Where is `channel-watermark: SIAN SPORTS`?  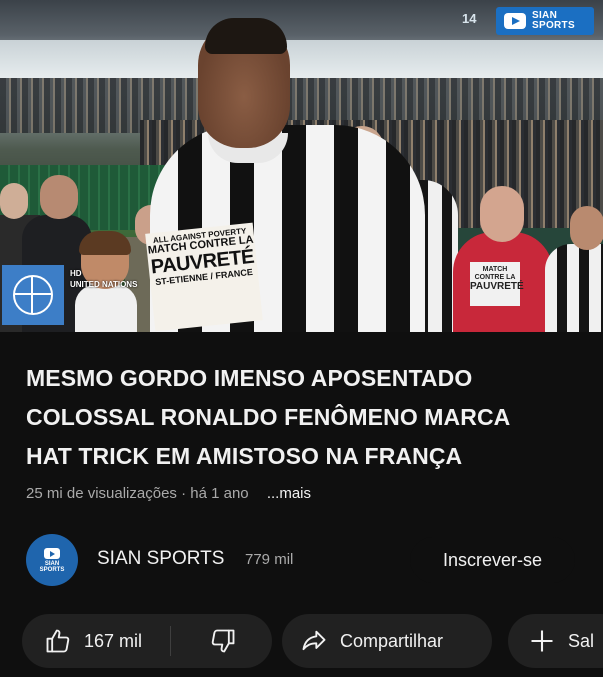
channel-watermark: SIAN SPORTS is located at coordinates (545, 21).